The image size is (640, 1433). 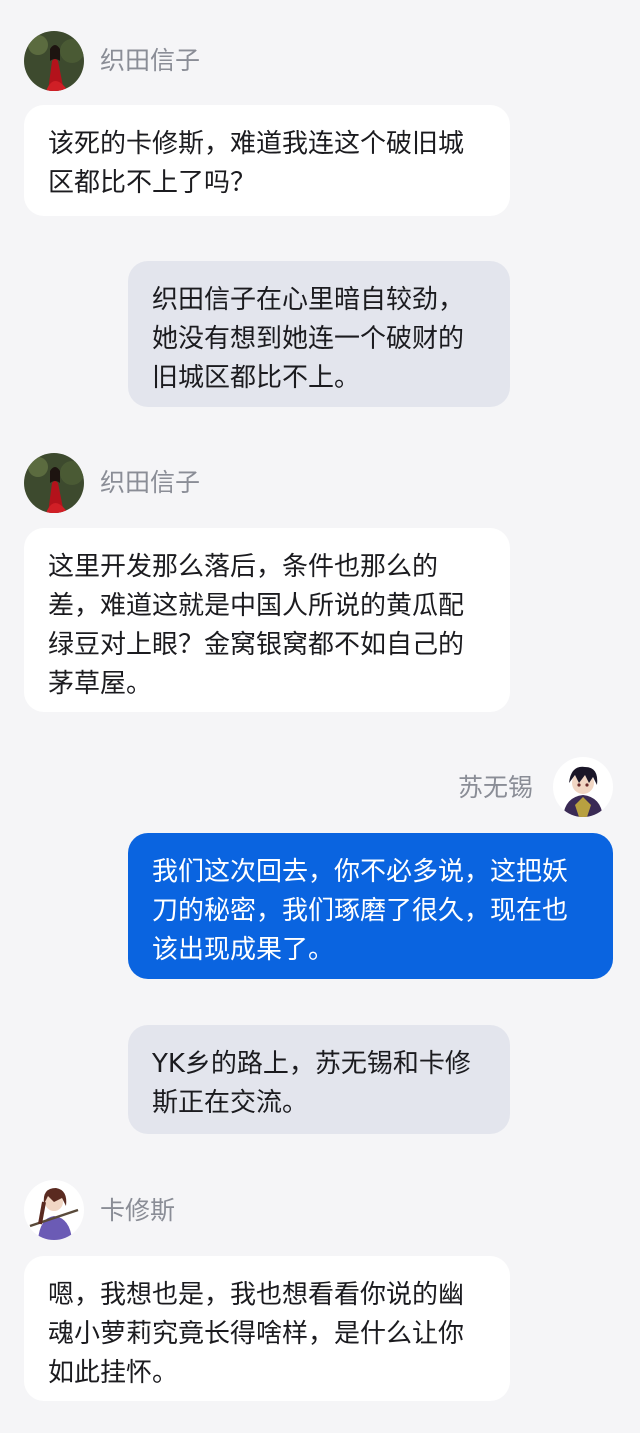 I want to click on avatar-su-wuxi, so click(x=583, y=787).